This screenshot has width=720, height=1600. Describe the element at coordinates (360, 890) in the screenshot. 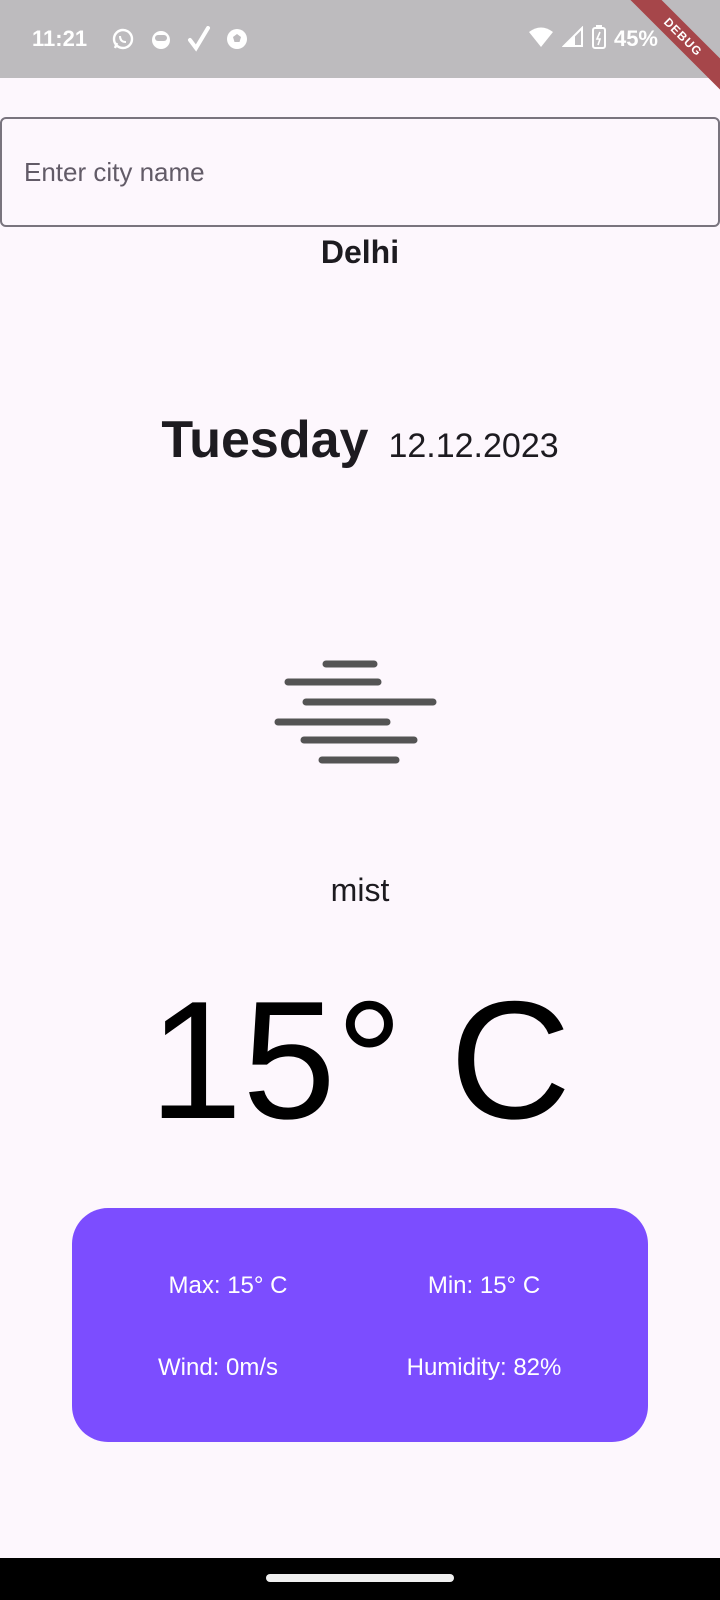

I see `weather-description: mist` at that location.